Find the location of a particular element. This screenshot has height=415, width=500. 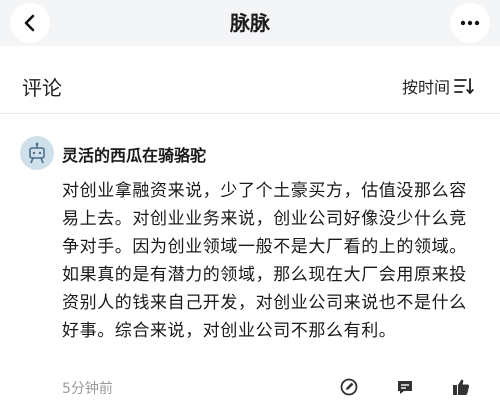

comment-actions is located at coordinates (388, 387).